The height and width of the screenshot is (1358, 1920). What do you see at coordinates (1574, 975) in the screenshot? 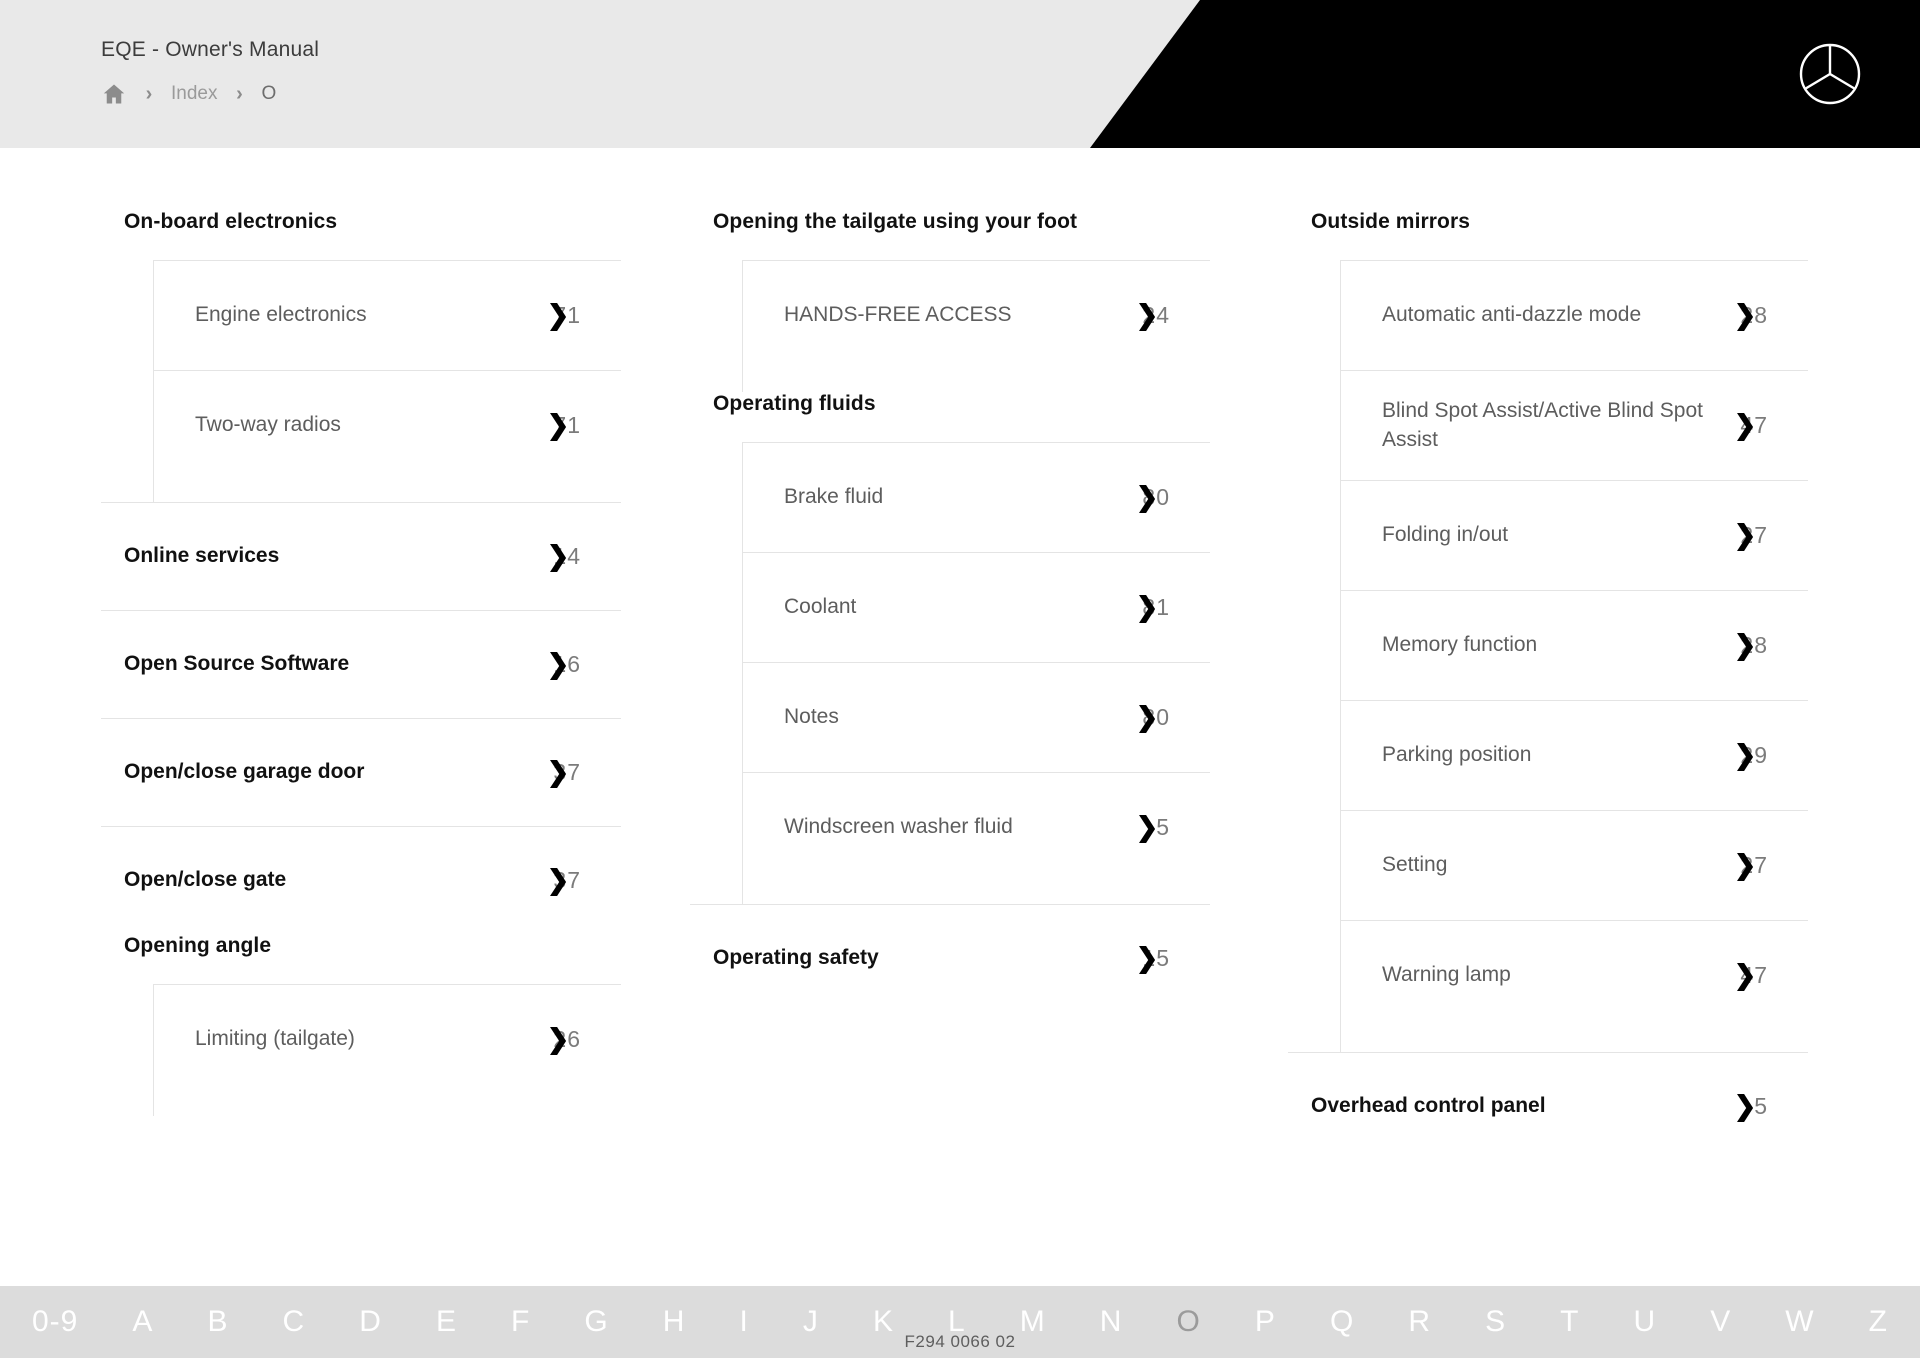
I see `index-subentry-row: Warning lamp 4 ❯ 7` at bounding box center [1574, 975].